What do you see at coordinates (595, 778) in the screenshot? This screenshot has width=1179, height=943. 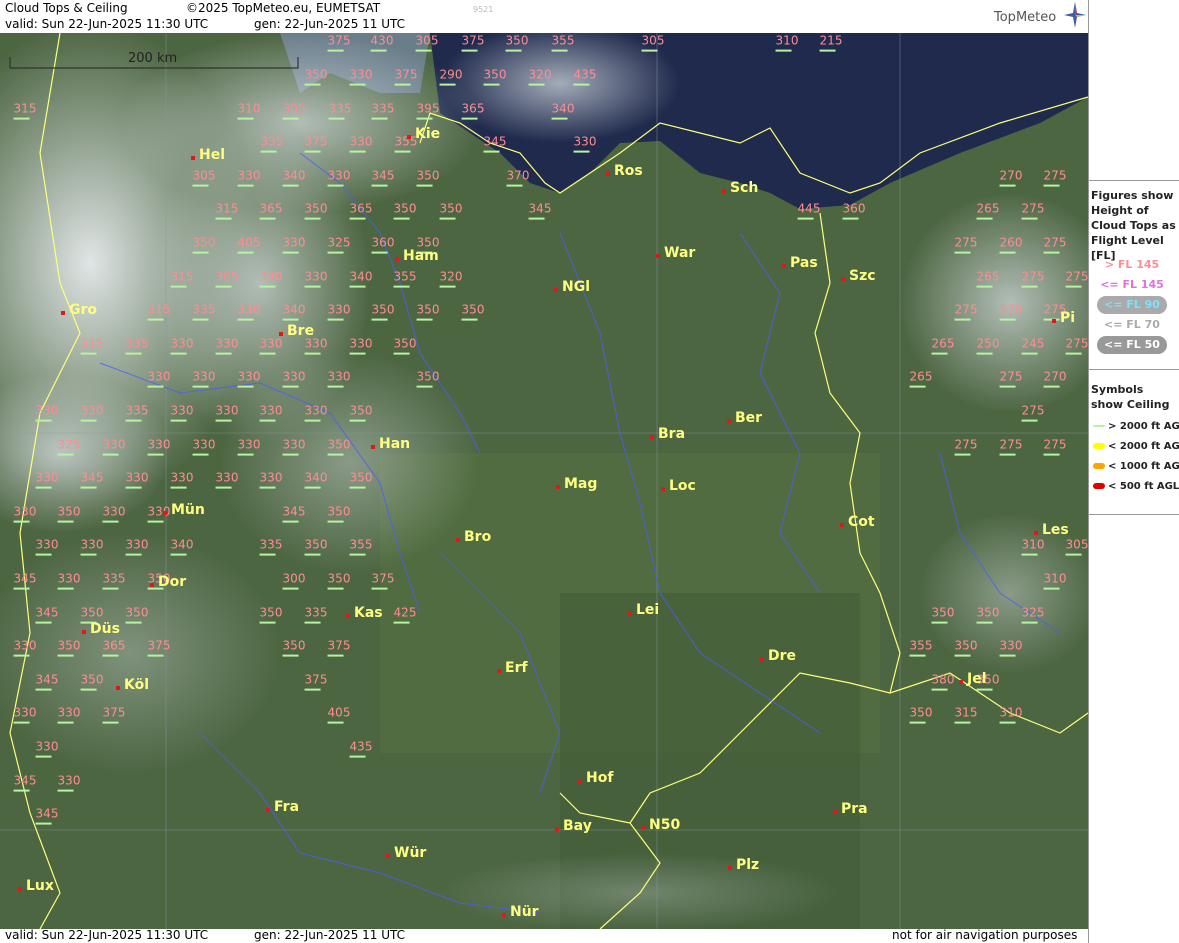 I see `city-label: Hof` at bounding box center [595, 778].